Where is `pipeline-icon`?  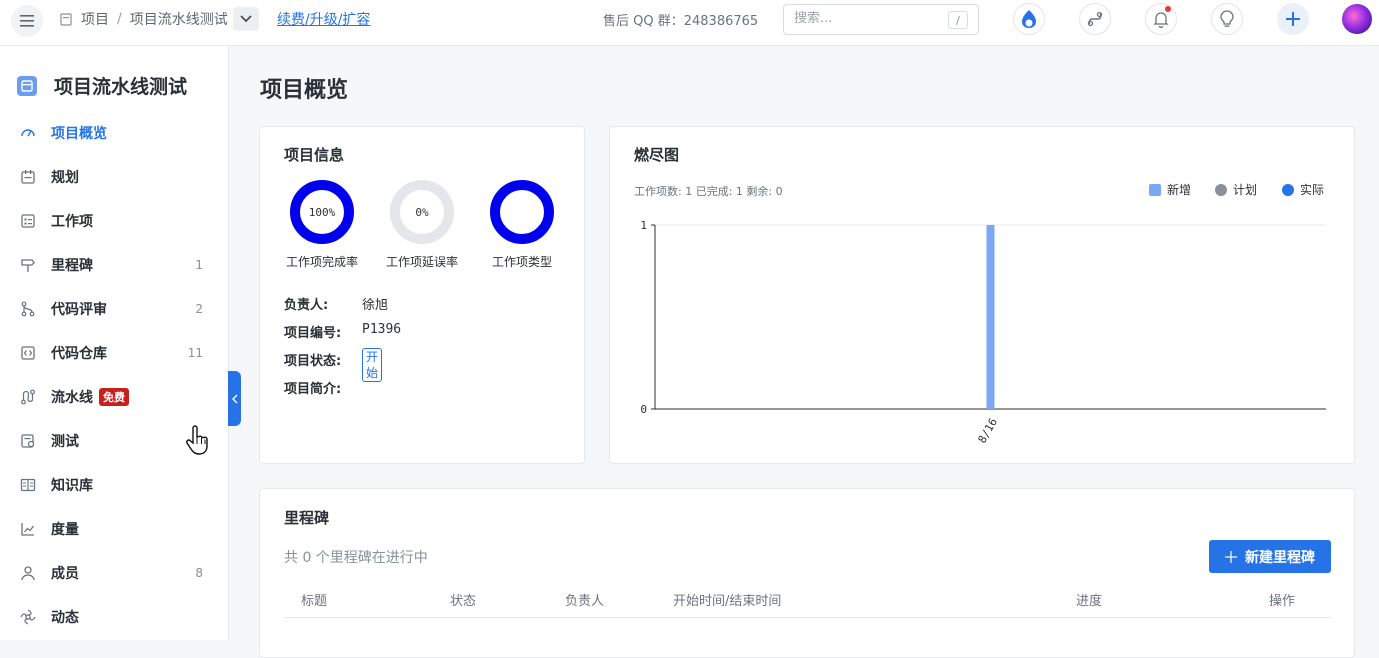 pipeline-icon is located at coordinates (28, 397).